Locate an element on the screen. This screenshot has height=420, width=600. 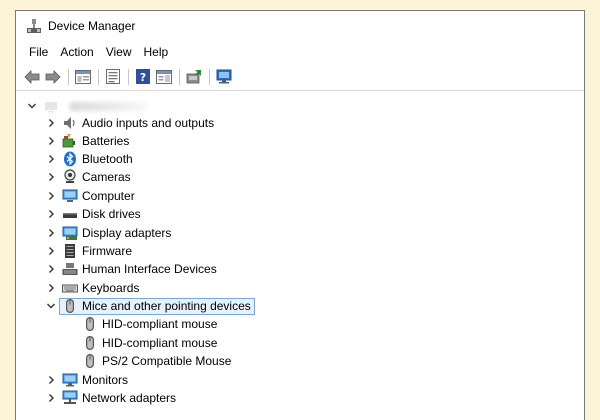
category-firmware: Firmware is located at coordinates (300, 251).